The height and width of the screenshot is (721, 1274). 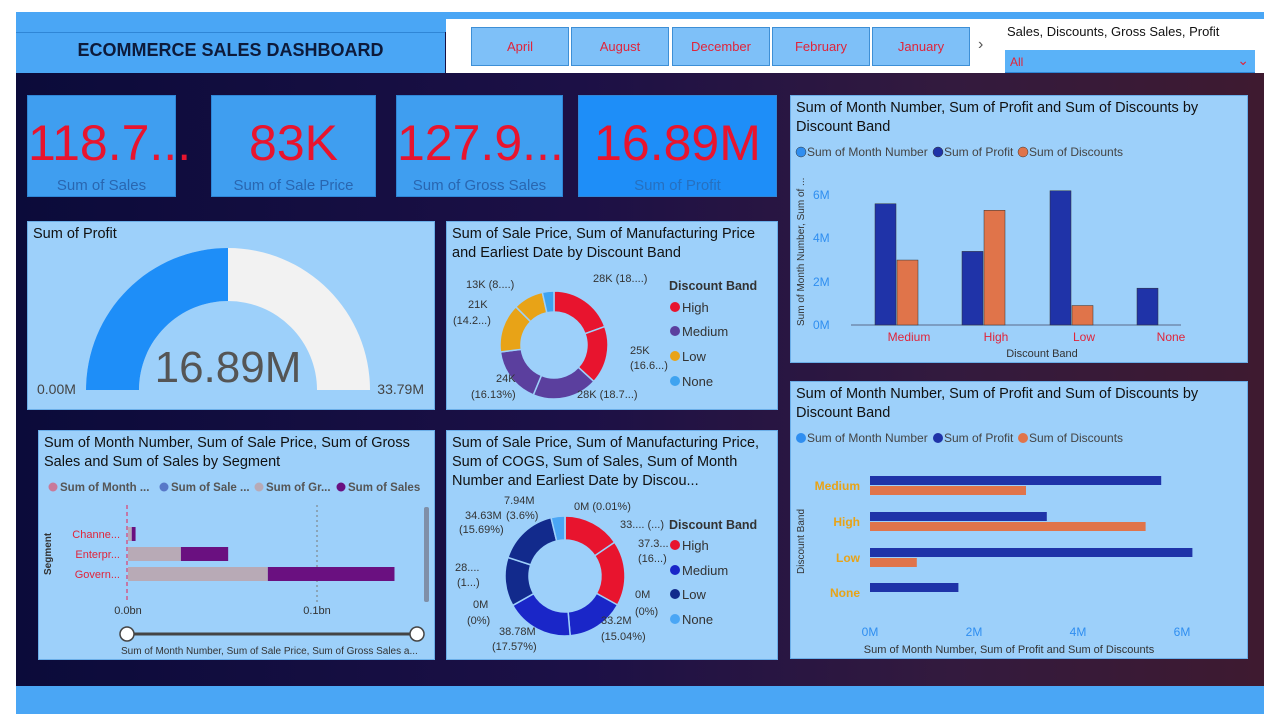 I want to click on month-button-january: January, so click(x=921, y=46).